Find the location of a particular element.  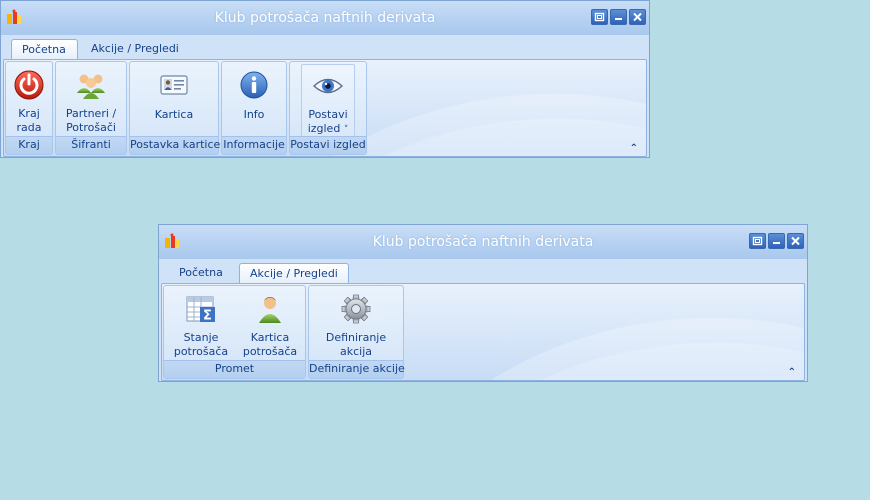

button-label-line1: Postavi is located at coordinates (328, 114).